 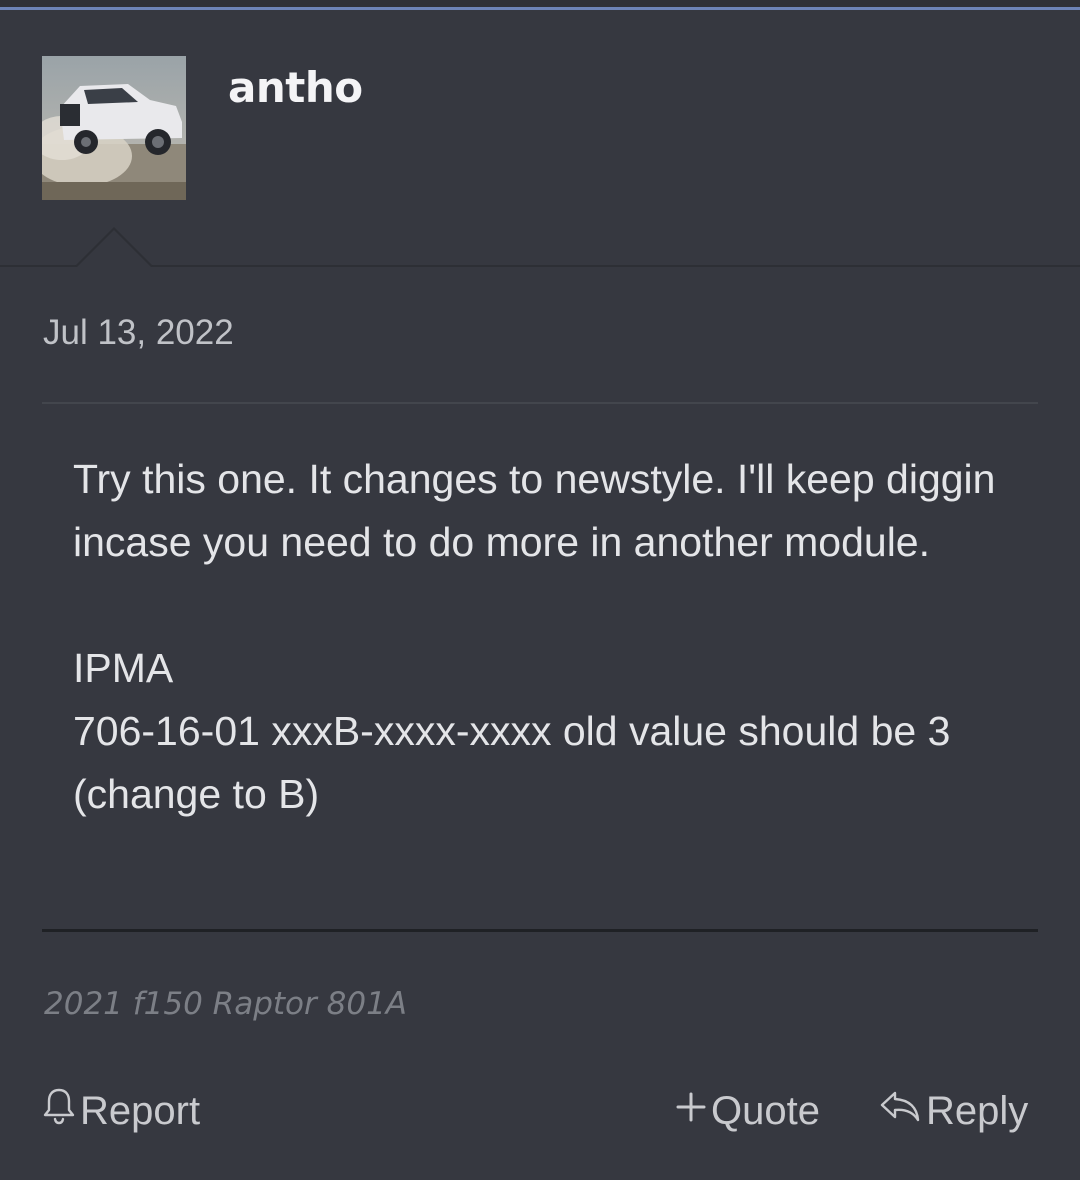 I want to click on reply-label: Reply, so click(x=977, y=1110).